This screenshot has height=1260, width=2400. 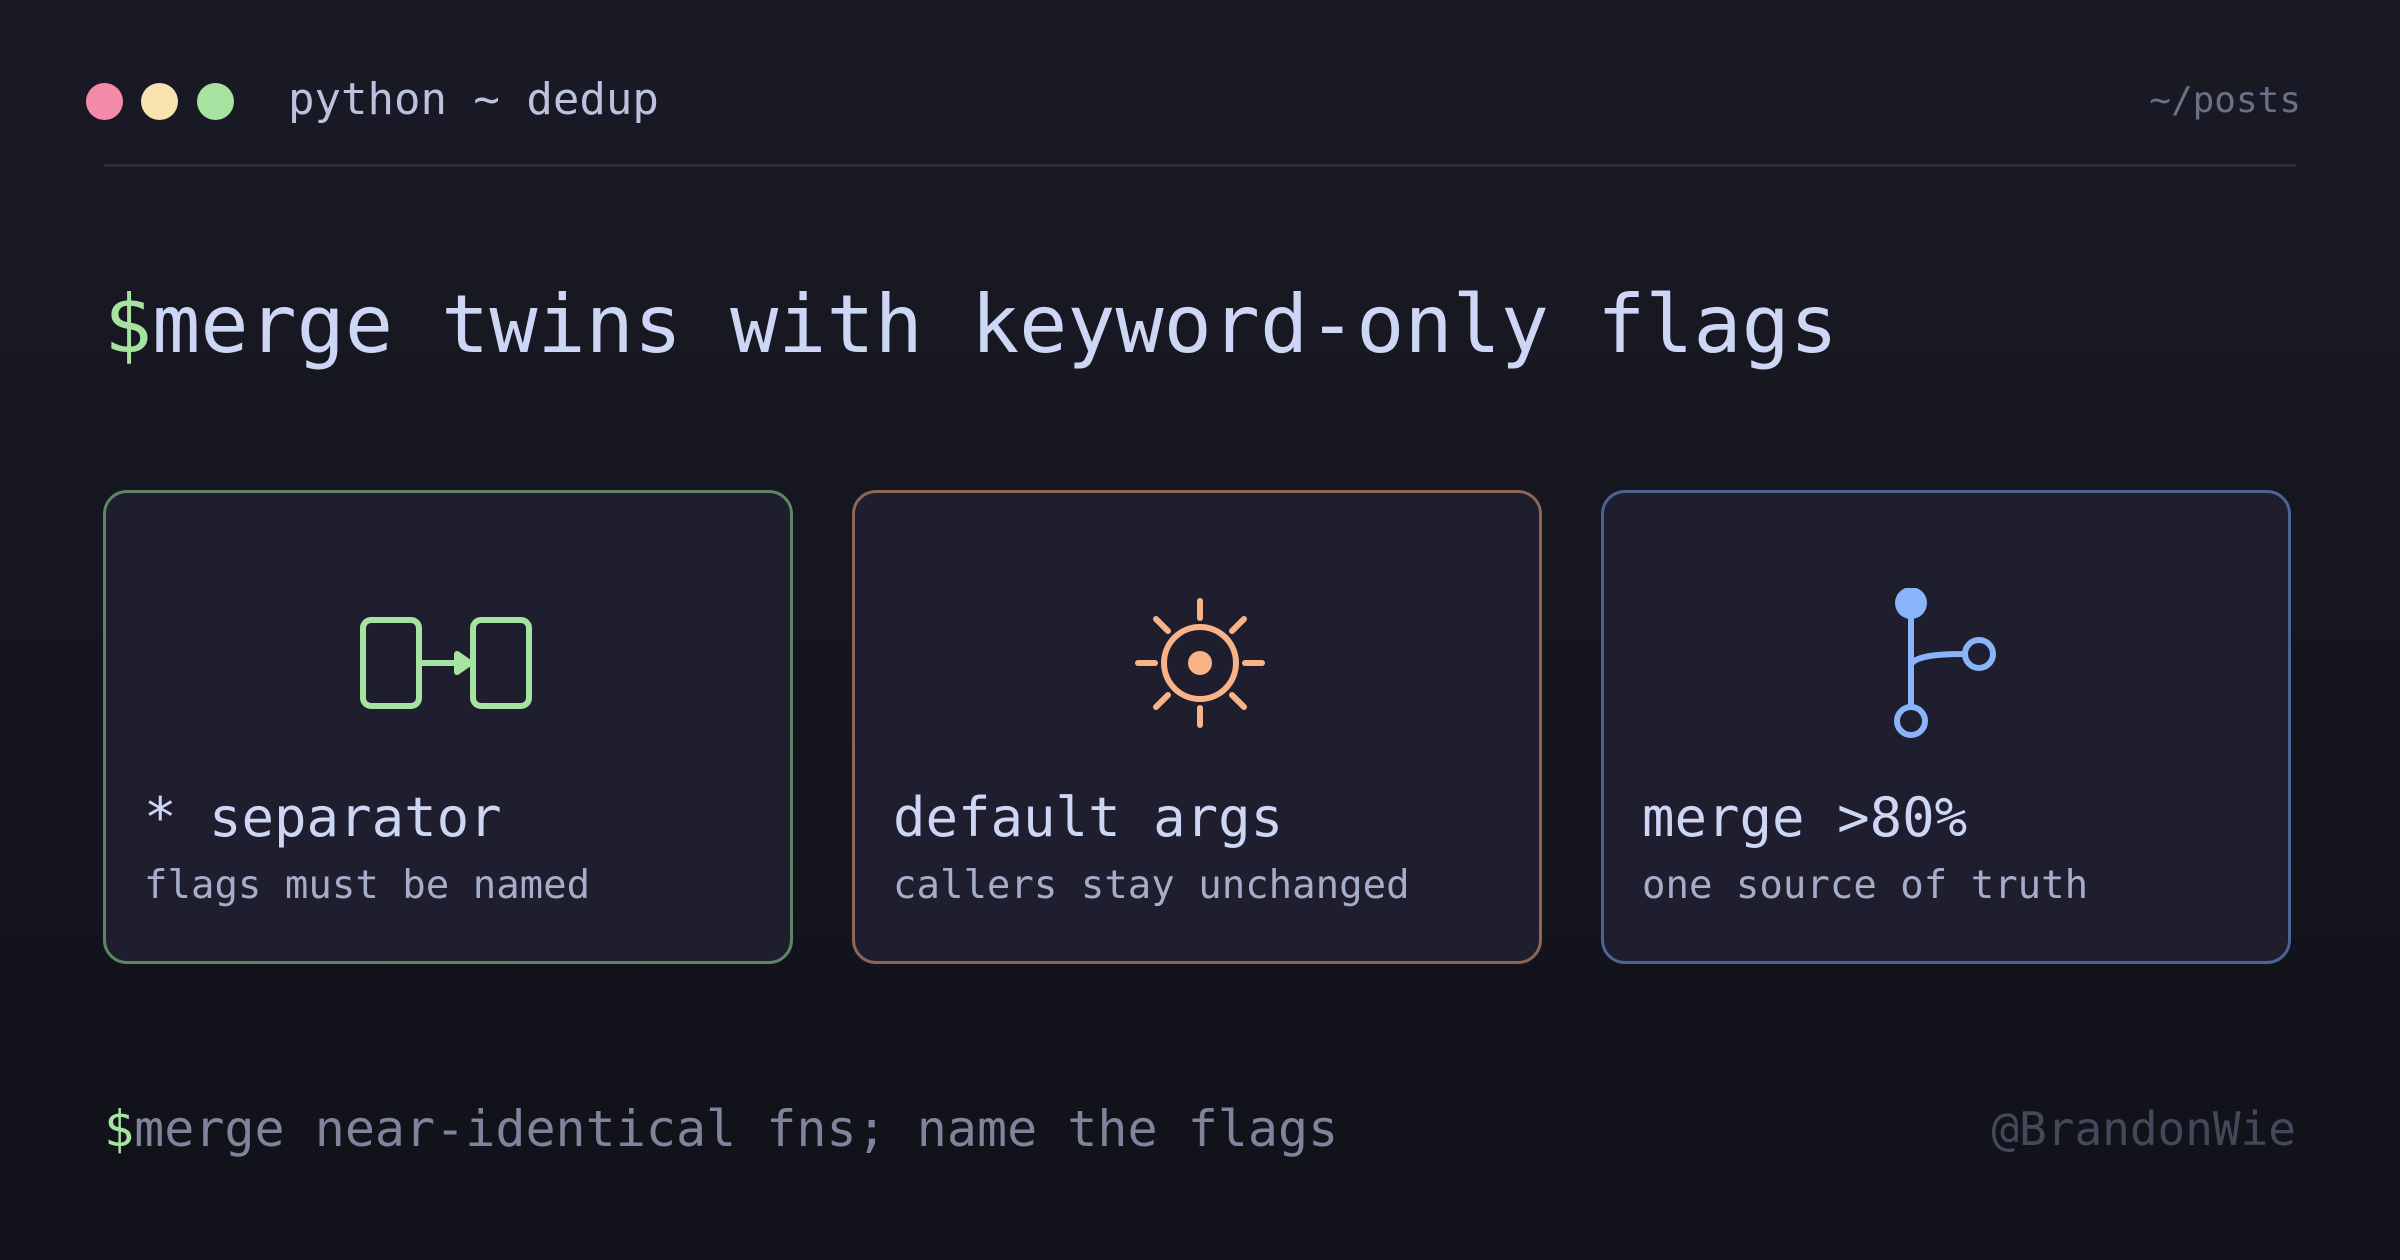 I want to click on card-subtitle: flags must be named, so click(x=367, y=885).